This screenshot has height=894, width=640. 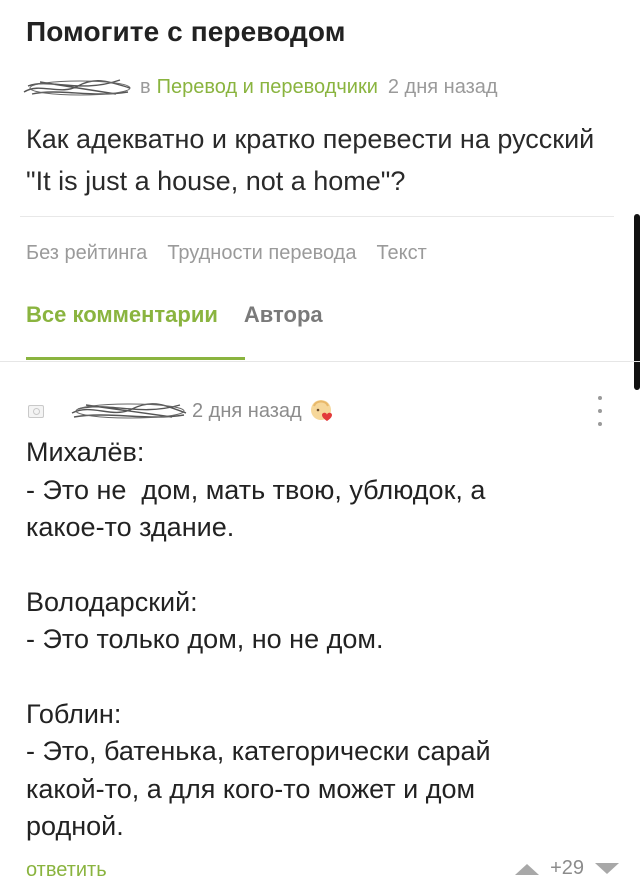 What do you see at coordinates (607, 869) in the screenshot?
I see `triangle-down-icon` at bounding box center [607, 869].